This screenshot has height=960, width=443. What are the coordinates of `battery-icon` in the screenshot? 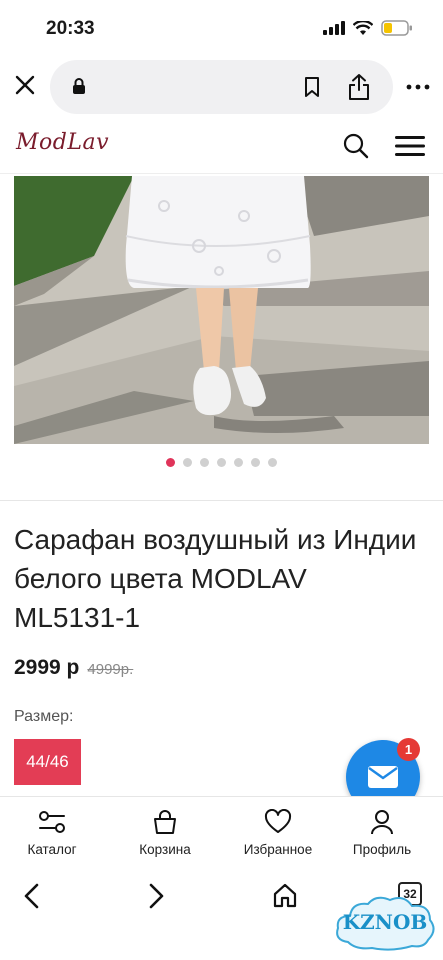 It's located at (396, 28).